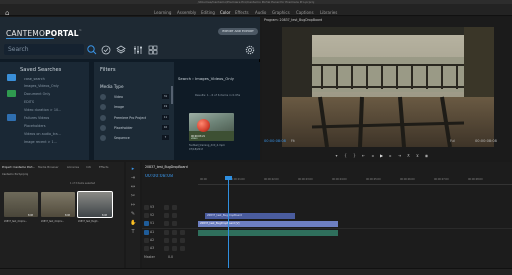  What do you see at coordinates (133, 205) in the screenshot?
I see `slip-tool-icon: ↦` at bounding box center [133, 205].